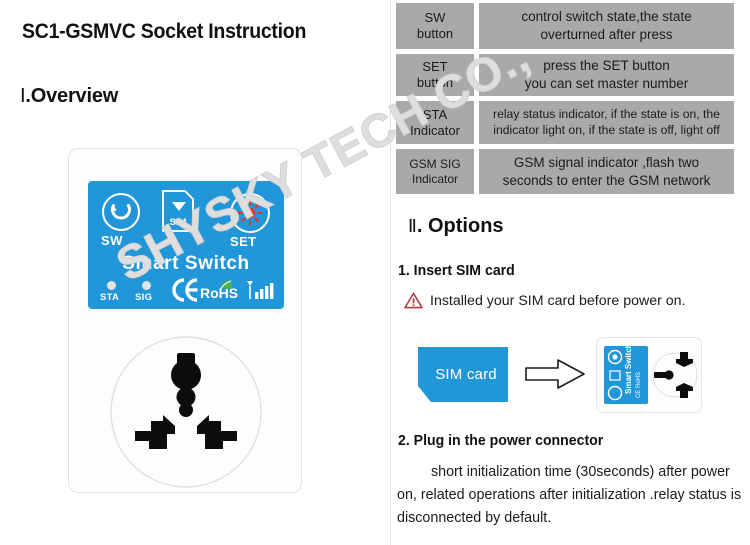 The width and height of the screenshot is (750, 545). Describe the element at coordinates (155, 432) in the screenshot. I see `socket-live-slot` at that location.